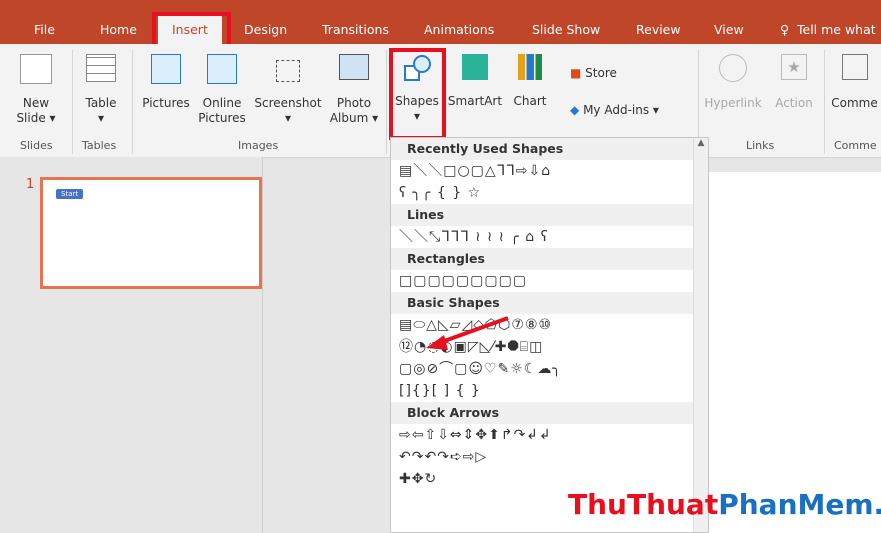  Describe the element at coordinates (288, 90) in the screenshot. I see `screenshot-button: Screenshot ▾` at that location.